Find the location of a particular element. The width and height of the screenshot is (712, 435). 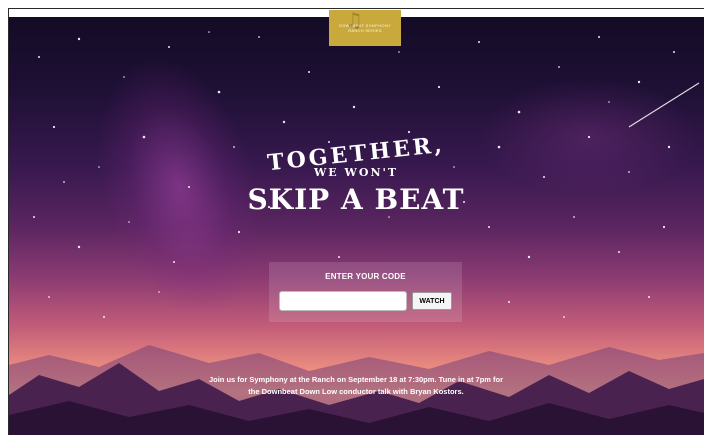

brand-logo: ♫ DOWNBEAT SYMPHONY RANCH SERIES is located at coordinates (365, 28).